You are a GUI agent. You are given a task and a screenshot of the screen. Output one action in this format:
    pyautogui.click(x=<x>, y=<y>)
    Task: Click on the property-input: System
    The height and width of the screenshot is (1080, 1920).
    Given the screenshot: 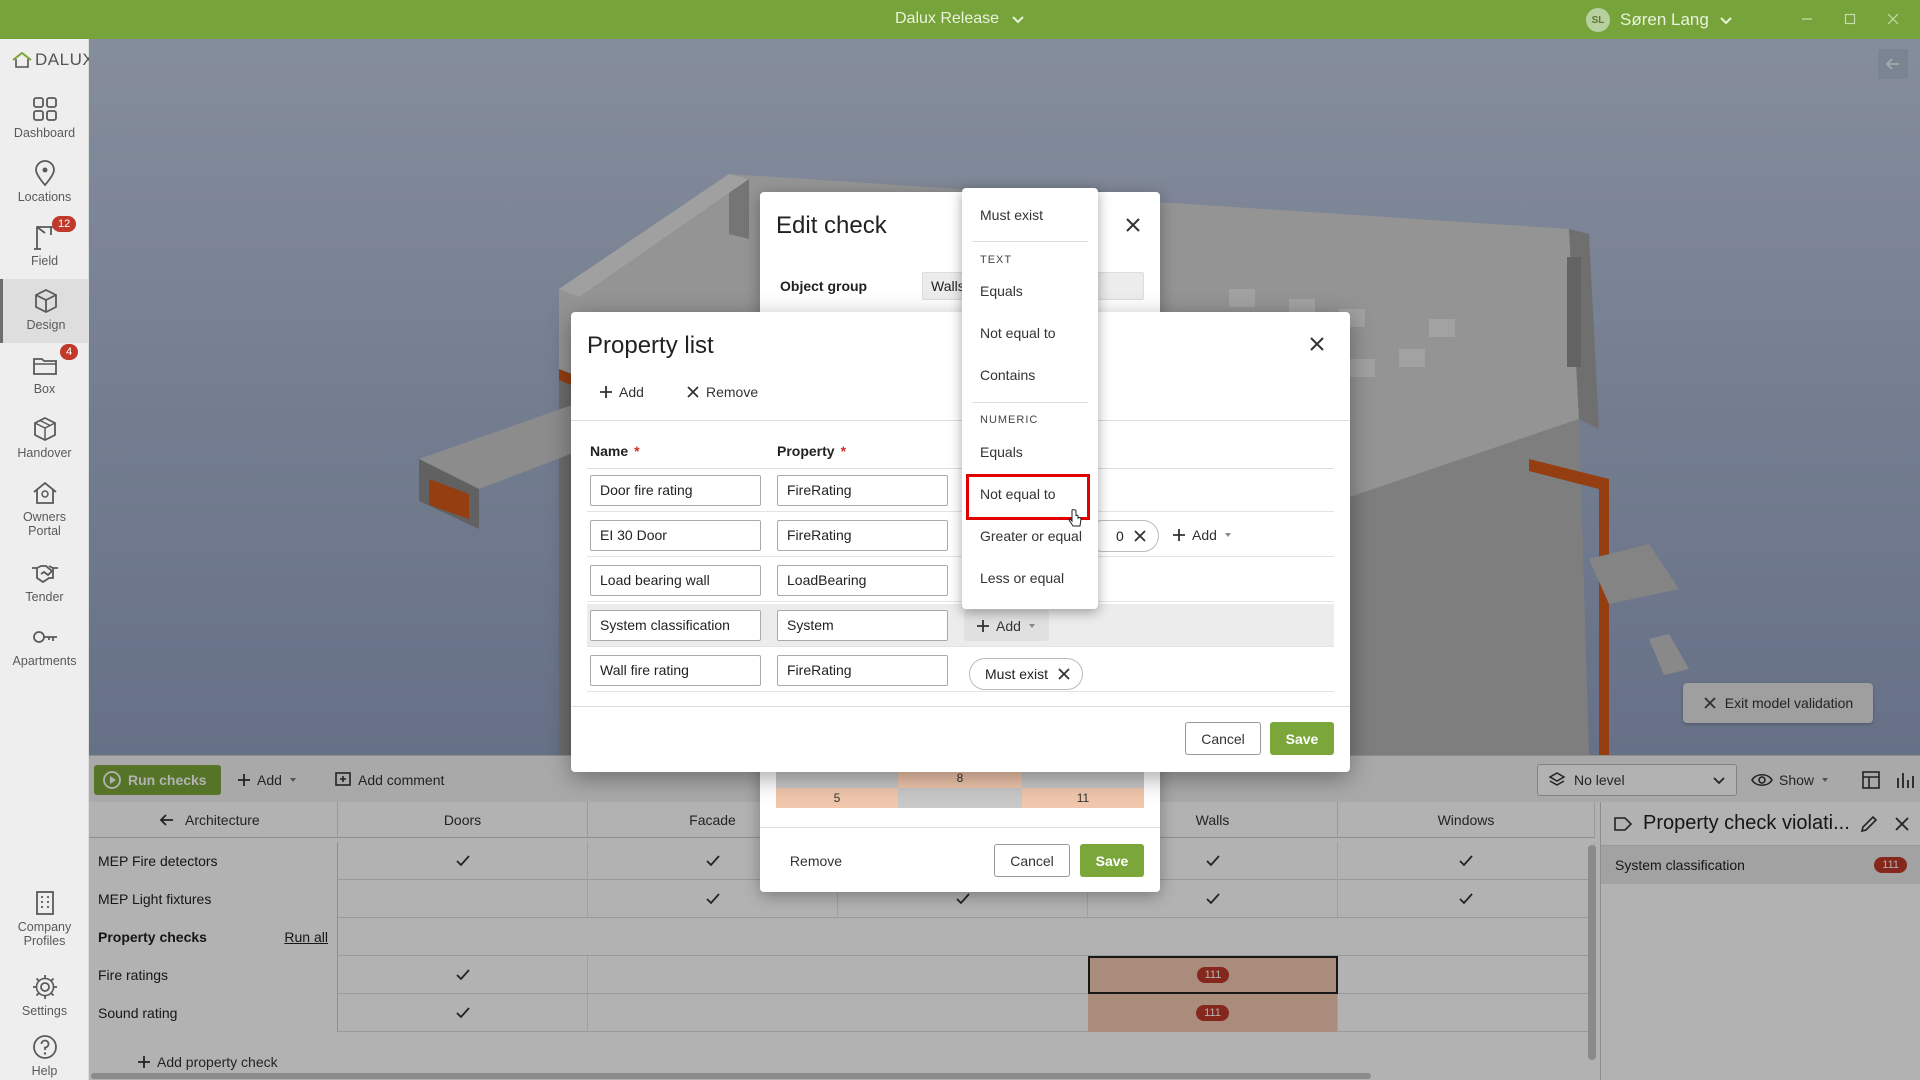 What is the action you would take?
    pyautogui.click(x=862, y=625)
    